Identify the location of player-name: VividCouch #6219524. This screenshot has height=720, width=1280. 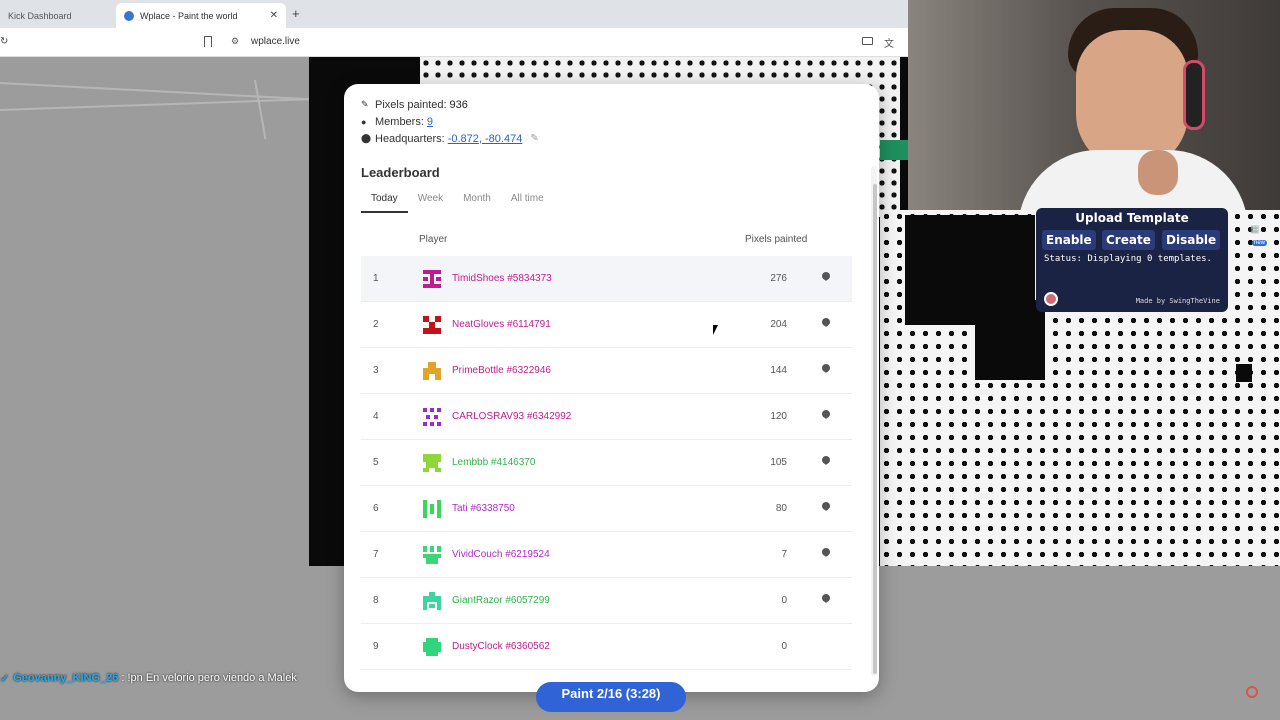
(501, 554).